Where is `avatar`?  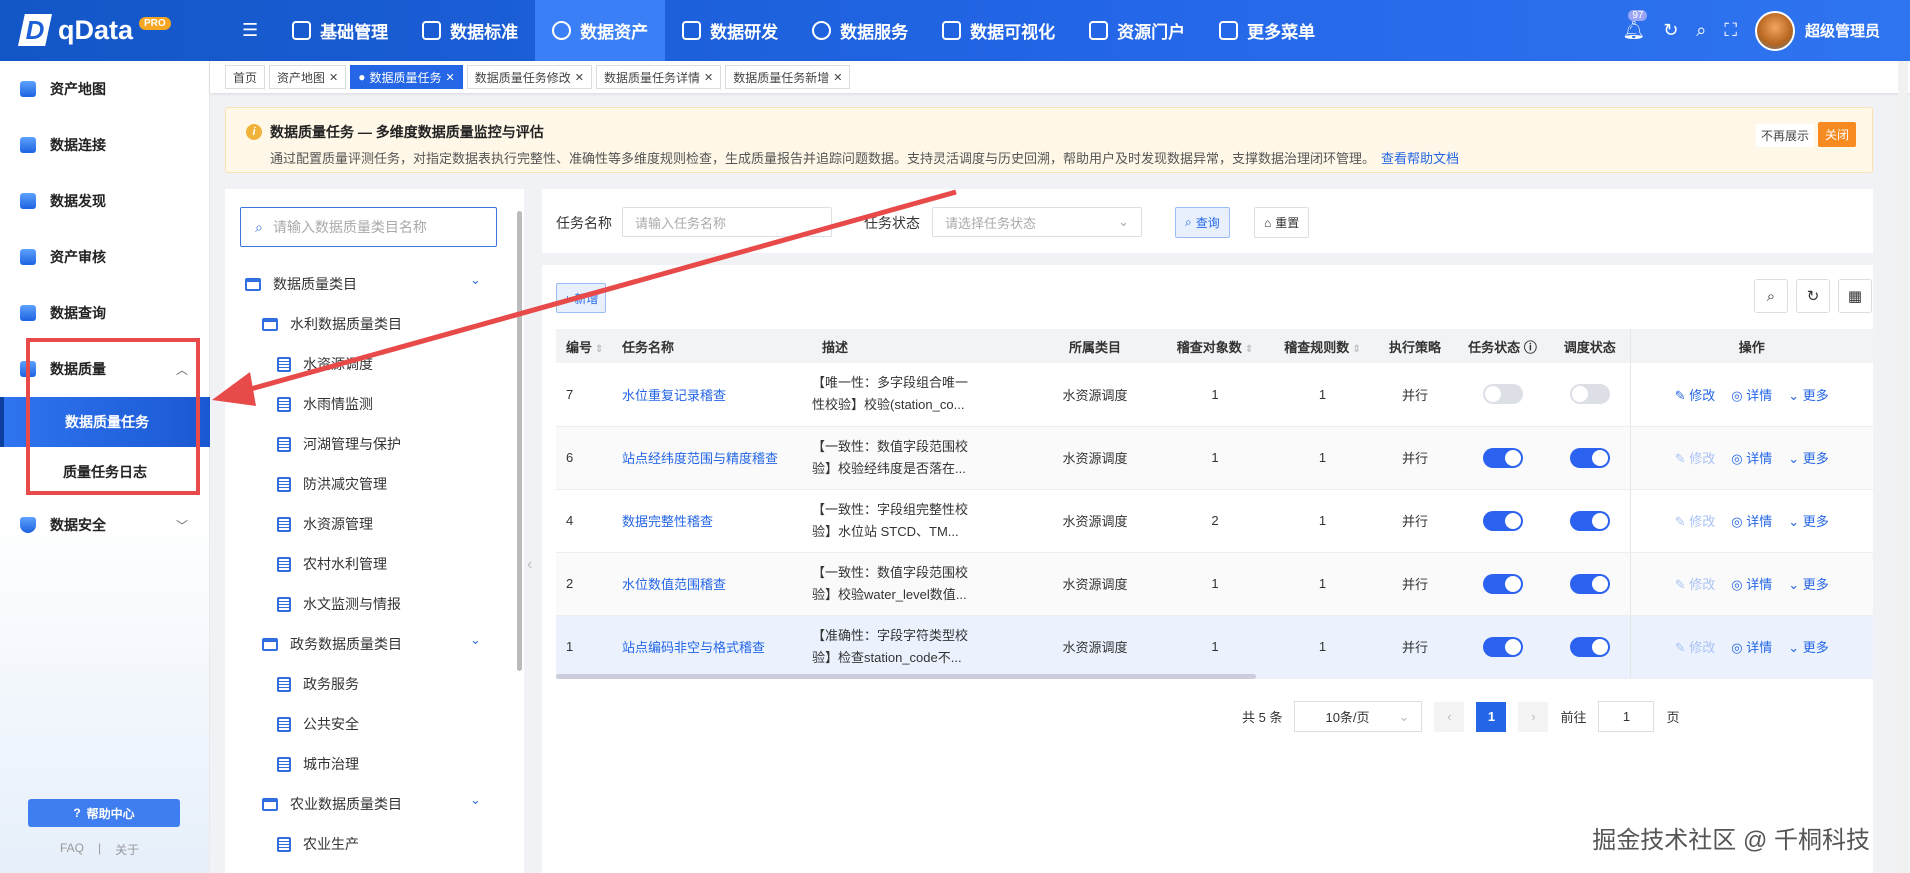 avatar is located at coordinates (1774, 30).